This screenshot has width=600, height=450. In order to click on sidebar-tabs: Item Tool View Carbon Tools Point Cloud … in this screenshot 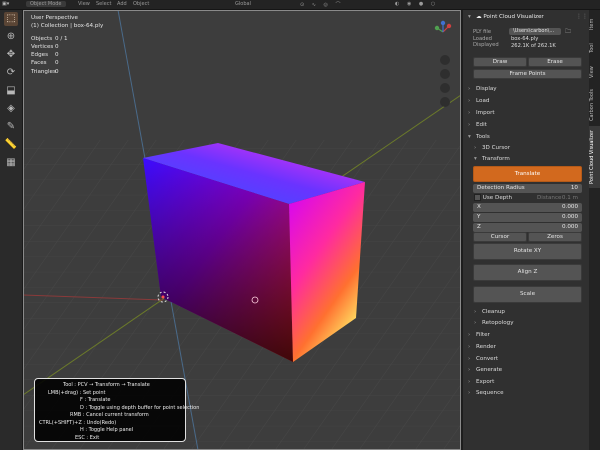, I will do `click(594, 230)`.